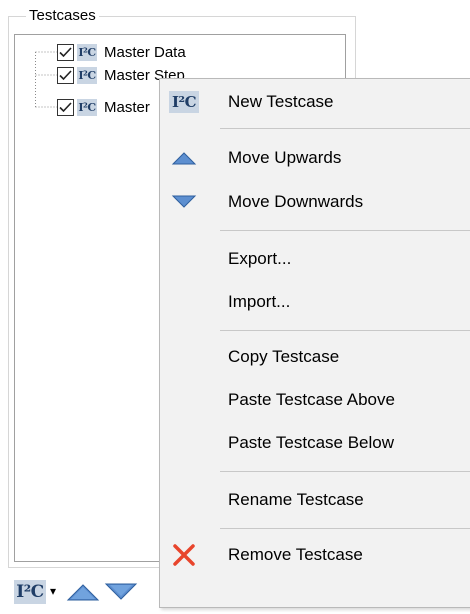  I want to click on tree-item-label: Master, so click(127, 107).